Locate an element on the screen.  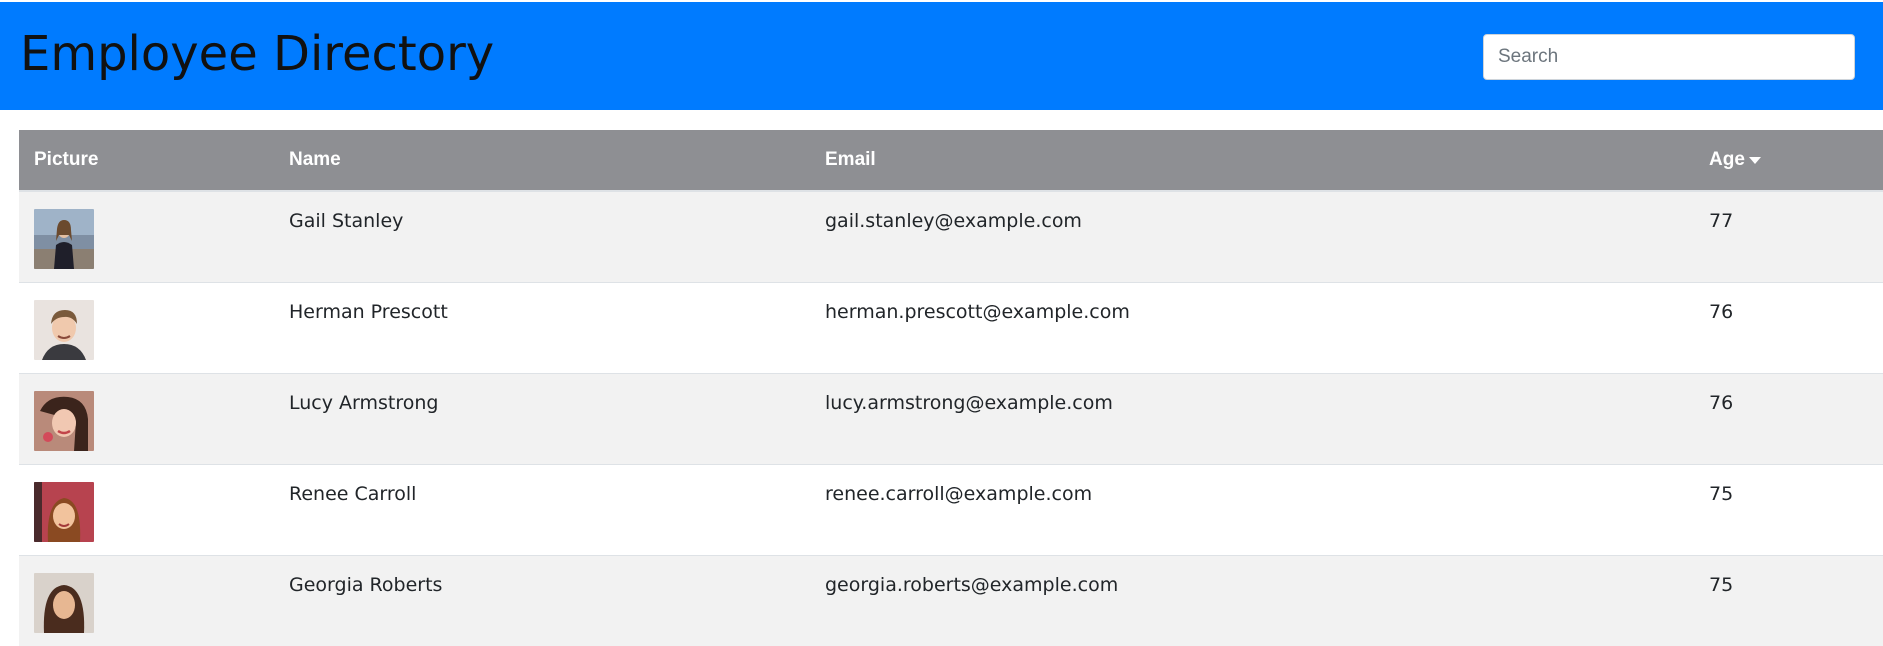
name-cell: Lucy Armstrong is located at coordinates (542, 418).